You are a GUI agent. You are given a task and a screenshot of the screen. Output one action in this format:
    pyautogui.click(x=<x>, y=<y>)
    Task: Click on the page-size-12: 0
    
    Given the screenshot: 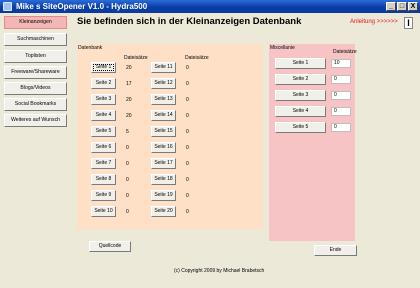 What is the action you would take?
    pyautogui.click(x=187, y=84)
    